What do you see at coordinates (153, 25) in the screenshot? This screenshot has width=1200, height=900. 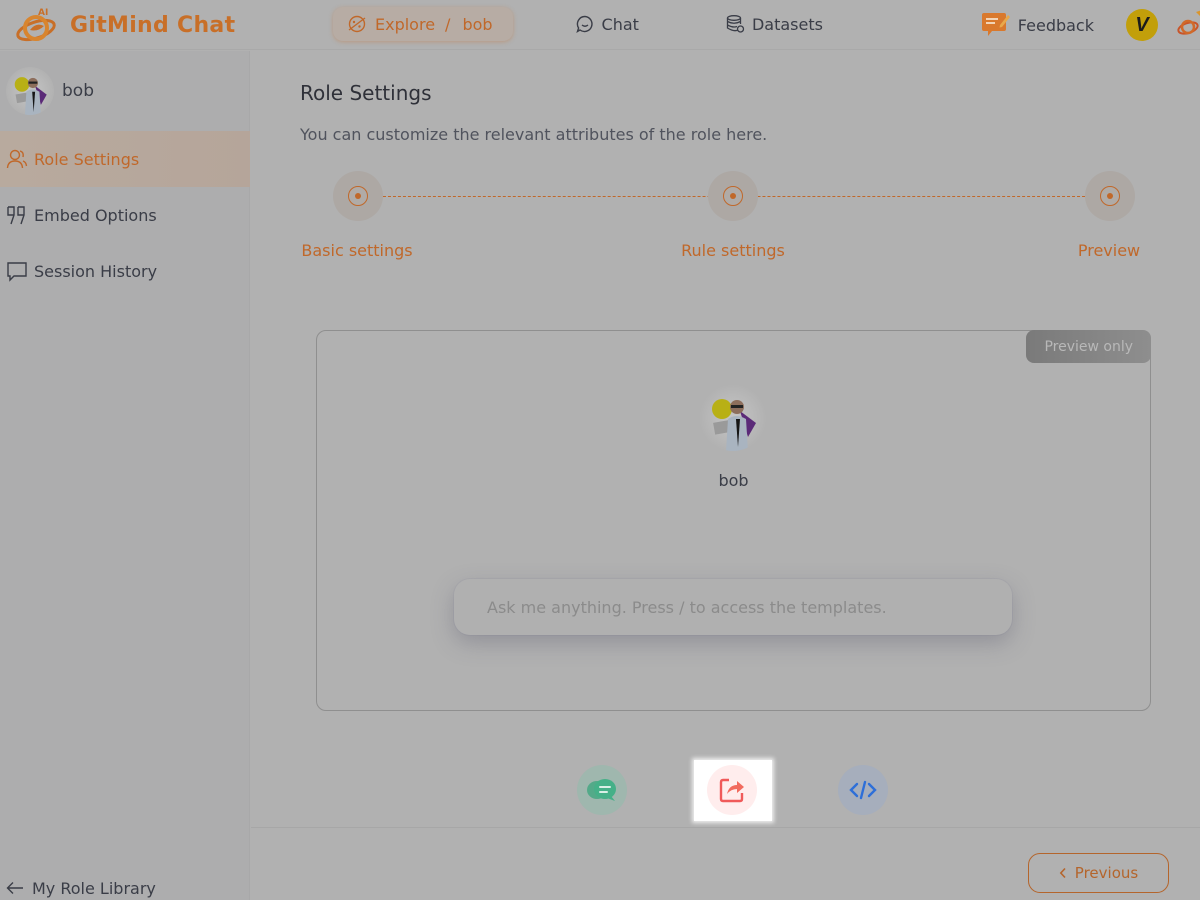 I see `brand-name: GitMind Chat` at bounding box center [153, 25].